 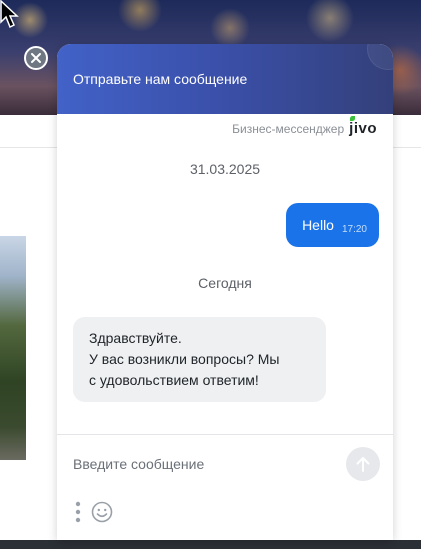 What do you see at coordinates (102, 512) in the screenshot?
I see `smiley-icon` at bounding box center [102, 512].